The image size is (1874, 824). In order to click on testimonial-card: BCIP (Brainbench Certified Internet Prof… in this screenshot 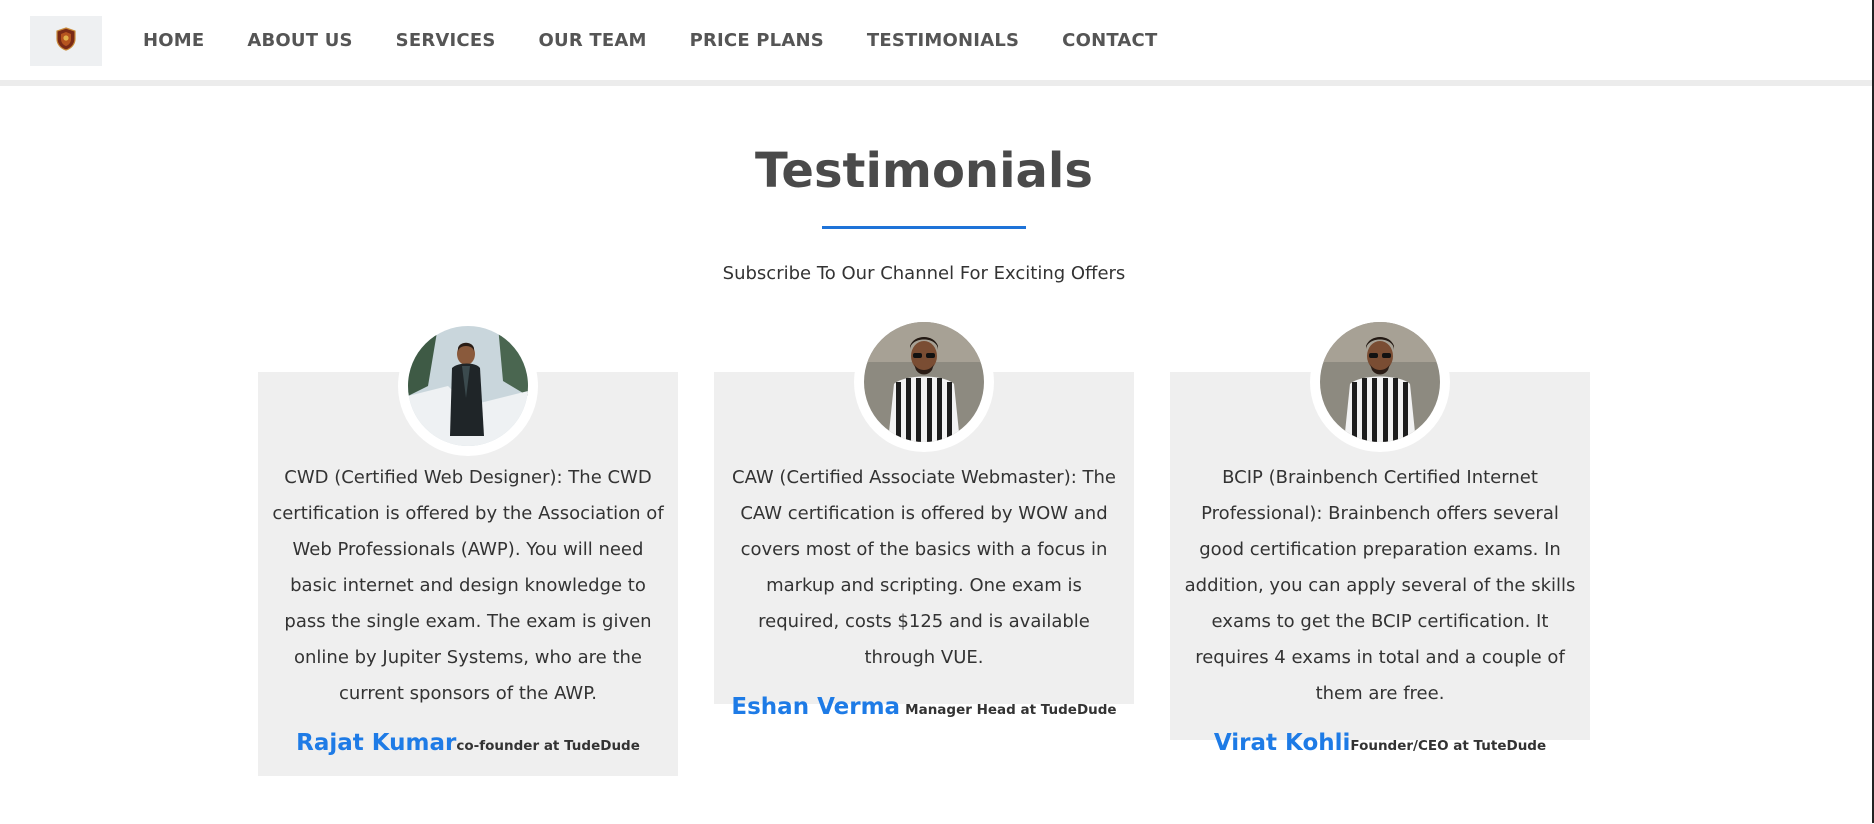, I will do `click(1380, 534)`.